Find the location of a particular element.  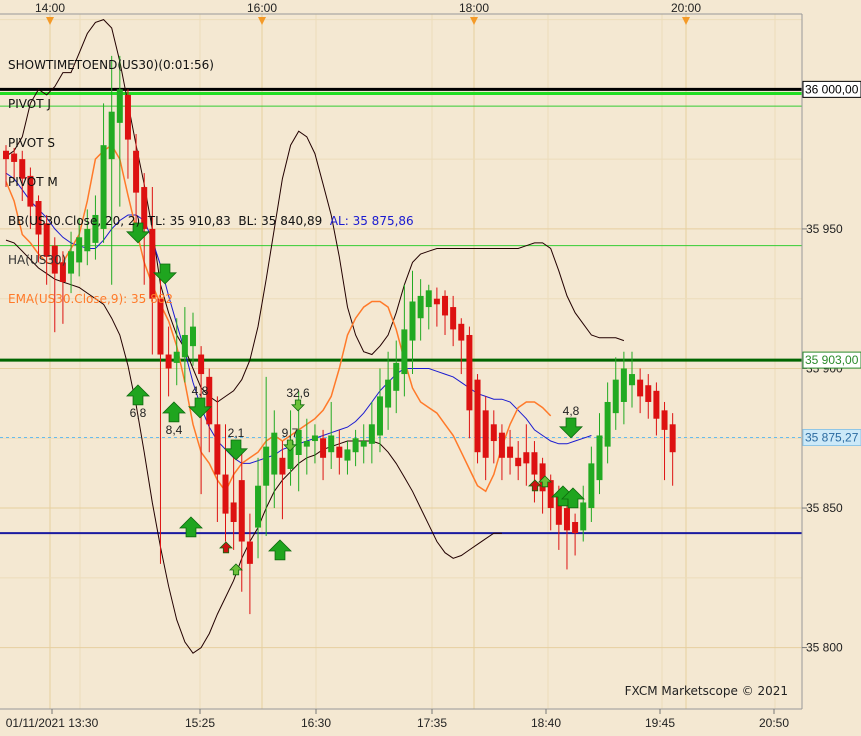

bottom-time-label: 17:35 is located at coordinates (432, 723).